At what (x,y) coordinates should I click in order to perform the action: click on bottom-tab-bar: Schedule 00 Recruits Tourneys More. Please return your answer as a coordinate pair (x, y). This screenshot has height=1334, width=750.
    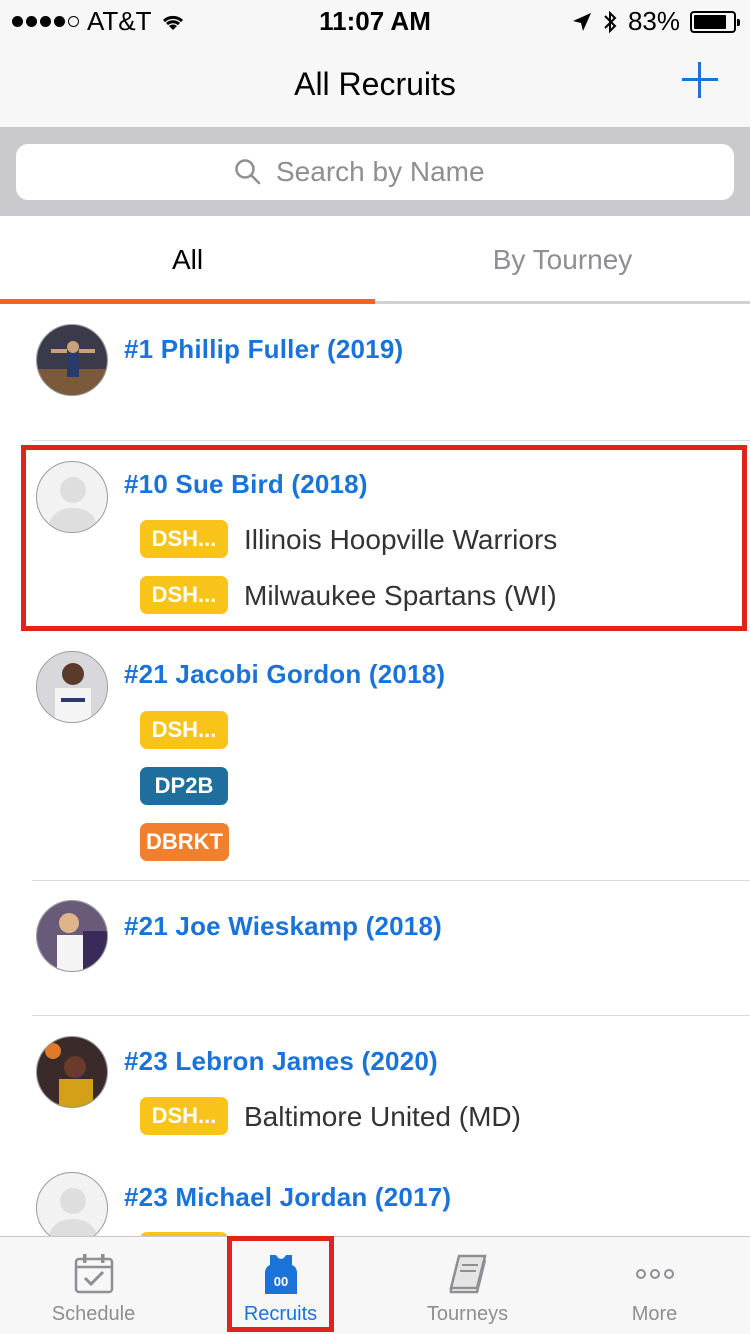
    Looking at the image, I should click on (375, 1285).